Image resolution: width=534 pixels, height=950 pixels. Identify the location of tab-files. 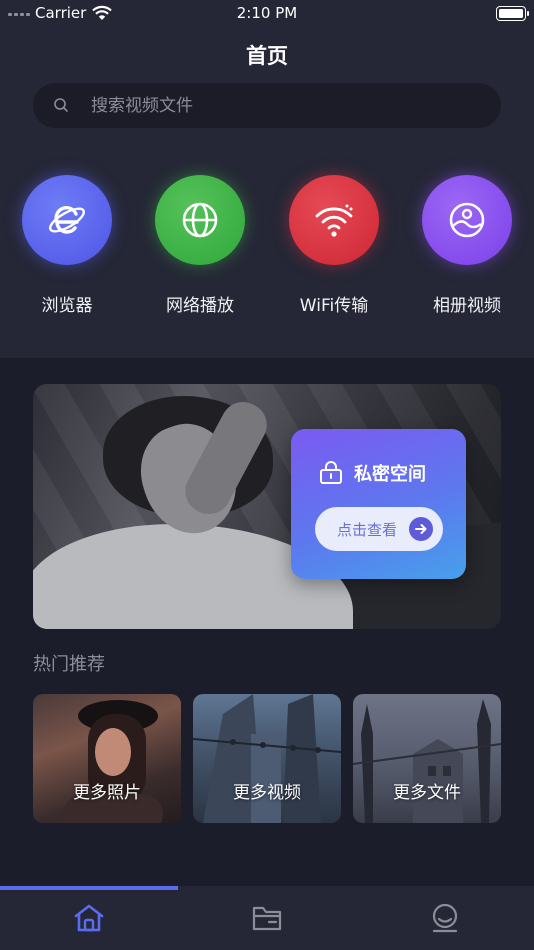
(267, 920).